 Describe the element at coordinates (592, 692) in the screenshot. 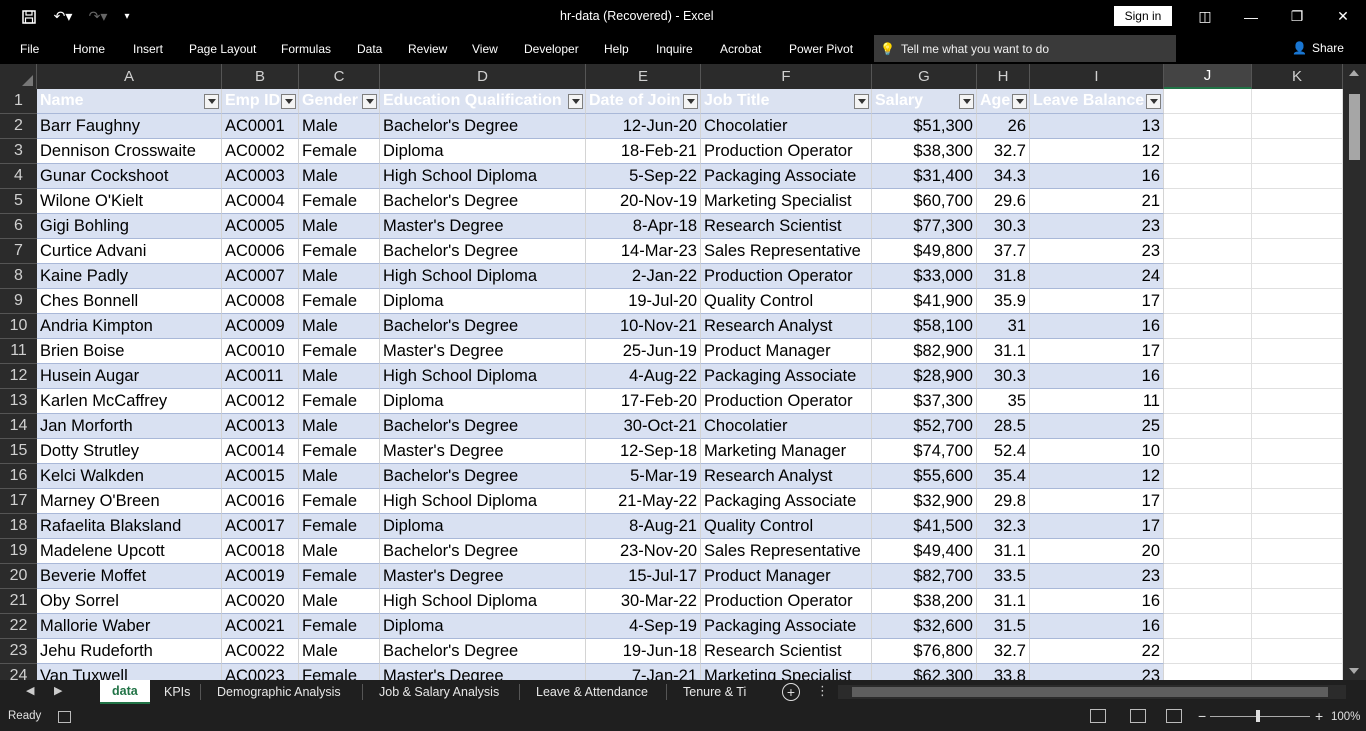

I see `sheet-tab-leave-attendance: Leave & Attendance` at that location.